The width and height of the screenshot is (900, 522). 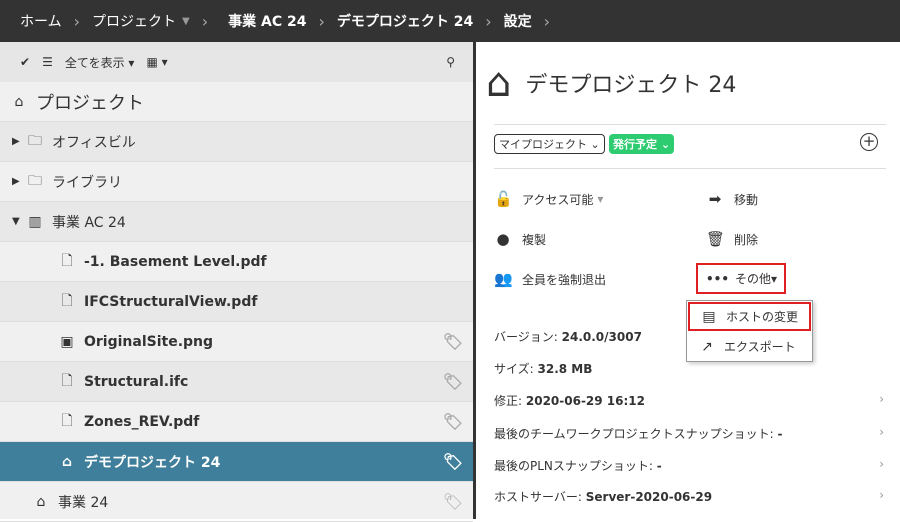 What do you see at coordinates (709, 316) in the screenshot?
I see `server-icon: ▤` at bounding box center [709, 316].